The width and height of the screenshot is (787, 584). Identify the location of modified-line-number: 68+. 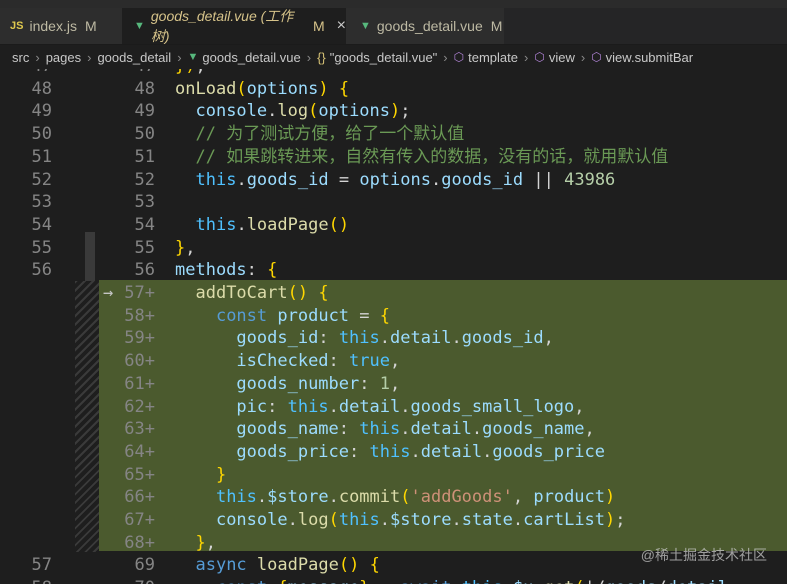
(139, 542).